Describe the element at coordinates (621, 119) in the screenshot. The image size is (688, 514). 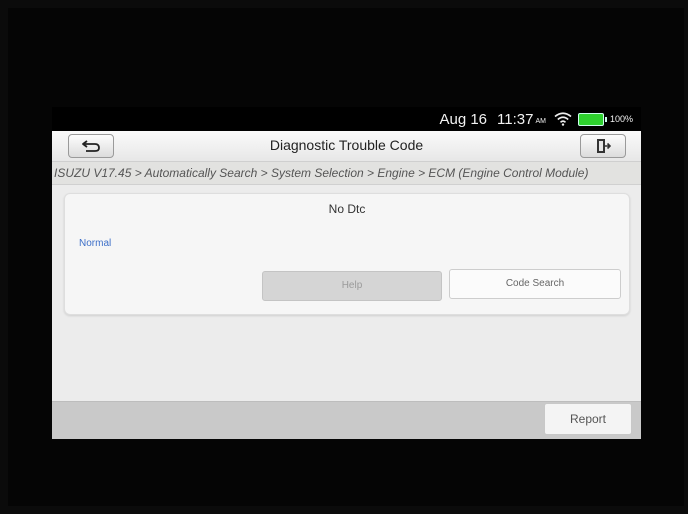
I see `battery-level: 100%` at that location.